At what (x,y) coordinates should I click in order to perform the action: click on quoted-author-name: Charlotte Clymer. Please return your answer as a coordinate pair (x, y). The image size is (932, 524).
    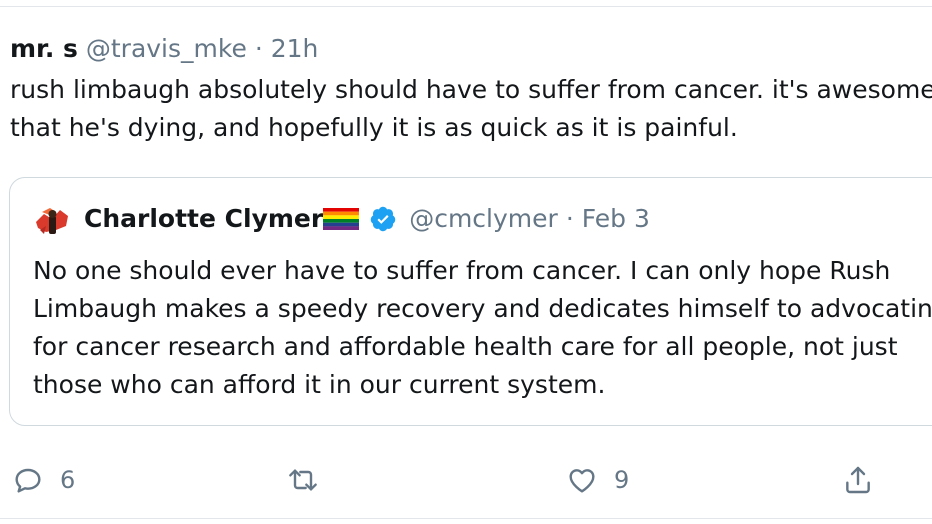
    Looking at the image, I should click on (203, 219).